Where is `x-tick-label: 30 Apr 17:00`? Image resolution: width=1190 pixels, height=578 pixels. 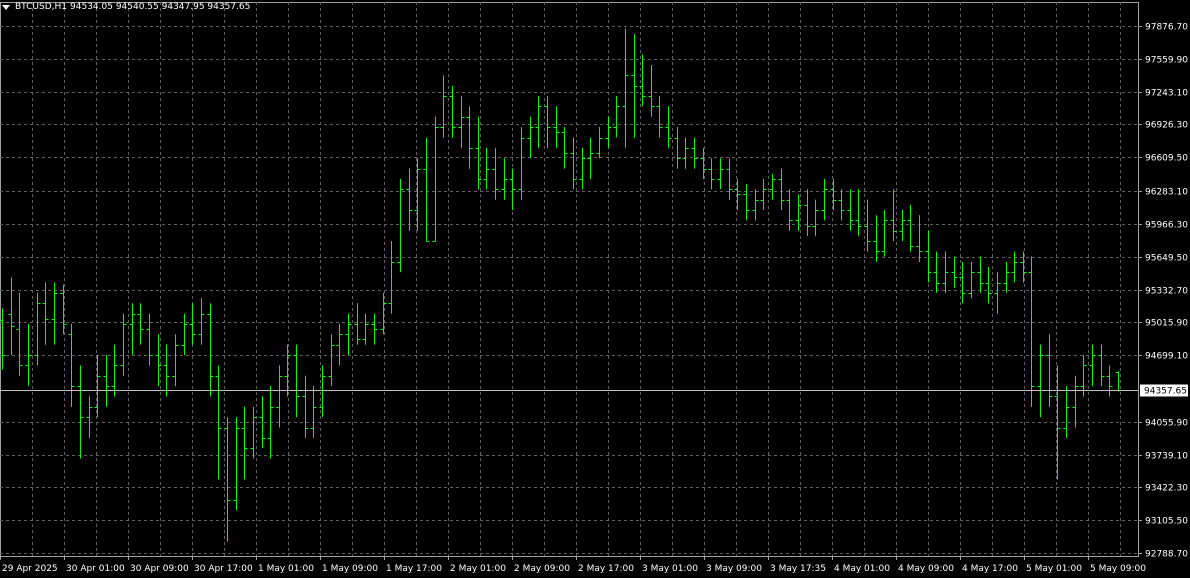 x-tick-label: 30 Apr 17:00 is located at coordinates (223, 569).